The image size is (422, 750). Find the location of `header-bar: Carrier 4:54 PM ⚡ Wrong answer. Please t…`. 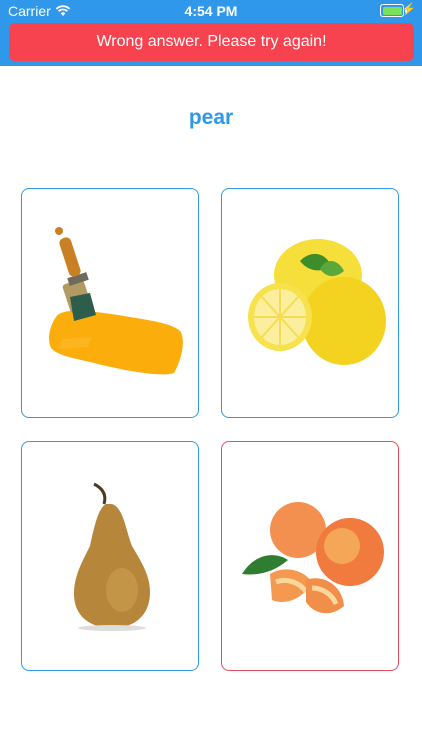

header-bar: Carrier 4:54 PM ⚡ Wrong answer. Please t… is located at coordinates (211, 33).